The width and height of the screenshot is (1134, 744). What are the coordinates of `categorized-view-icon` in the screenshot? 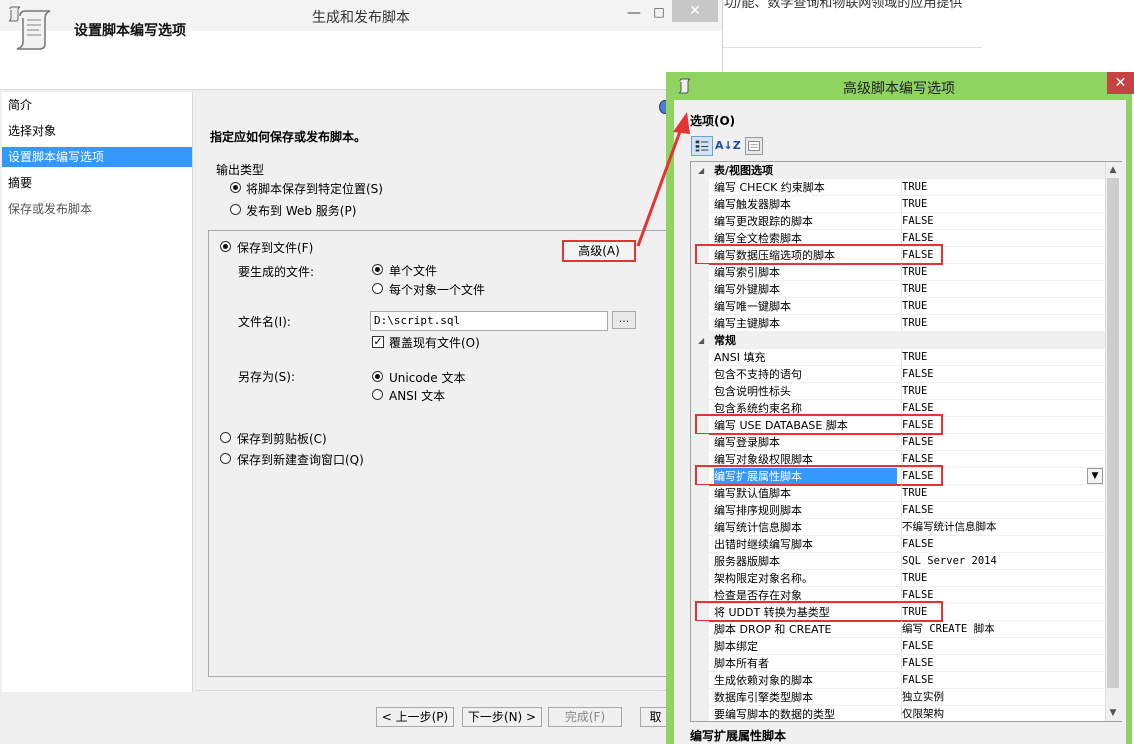 It's located at (702, 146).